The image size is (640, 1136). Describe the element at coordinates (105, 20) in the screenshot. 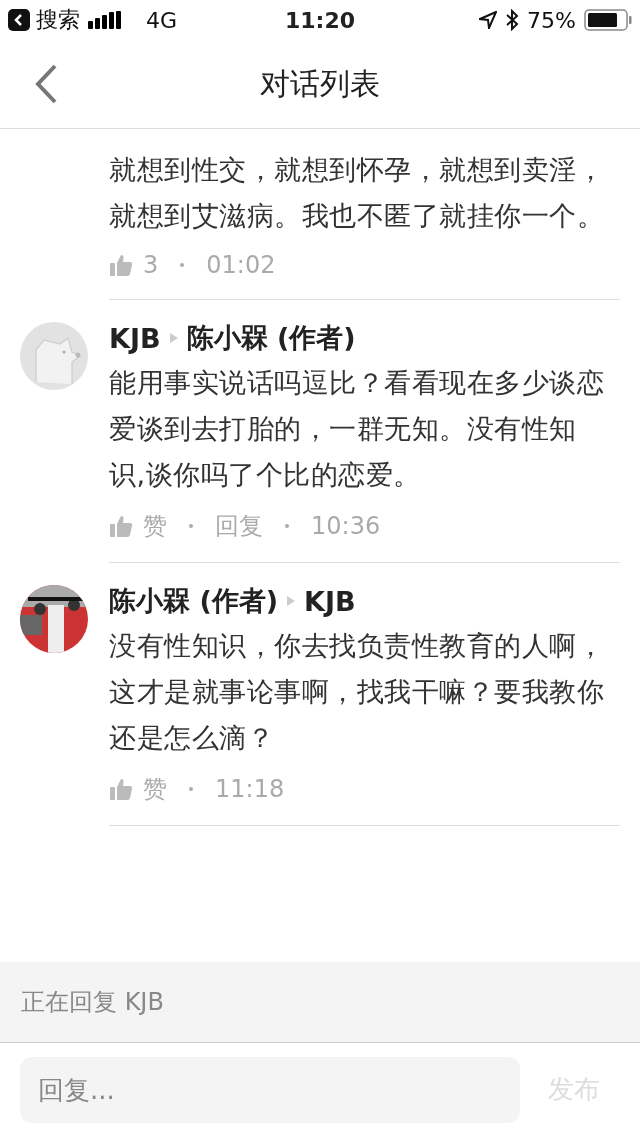

I see `signal-icon` at that location.